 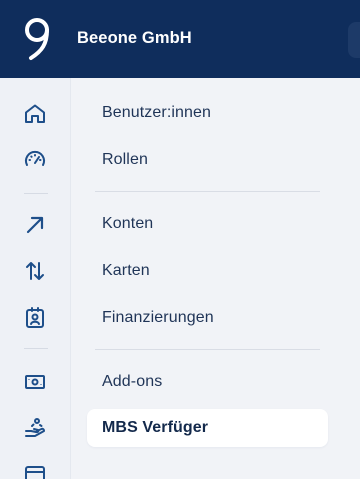 I want to click on menu-item-finanzierungen: Finanzierungen, so click(x=207, y=318).